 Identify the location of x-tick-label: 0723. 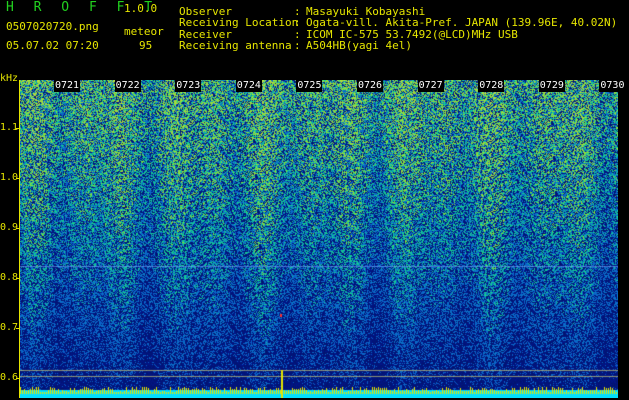
(188, 86).